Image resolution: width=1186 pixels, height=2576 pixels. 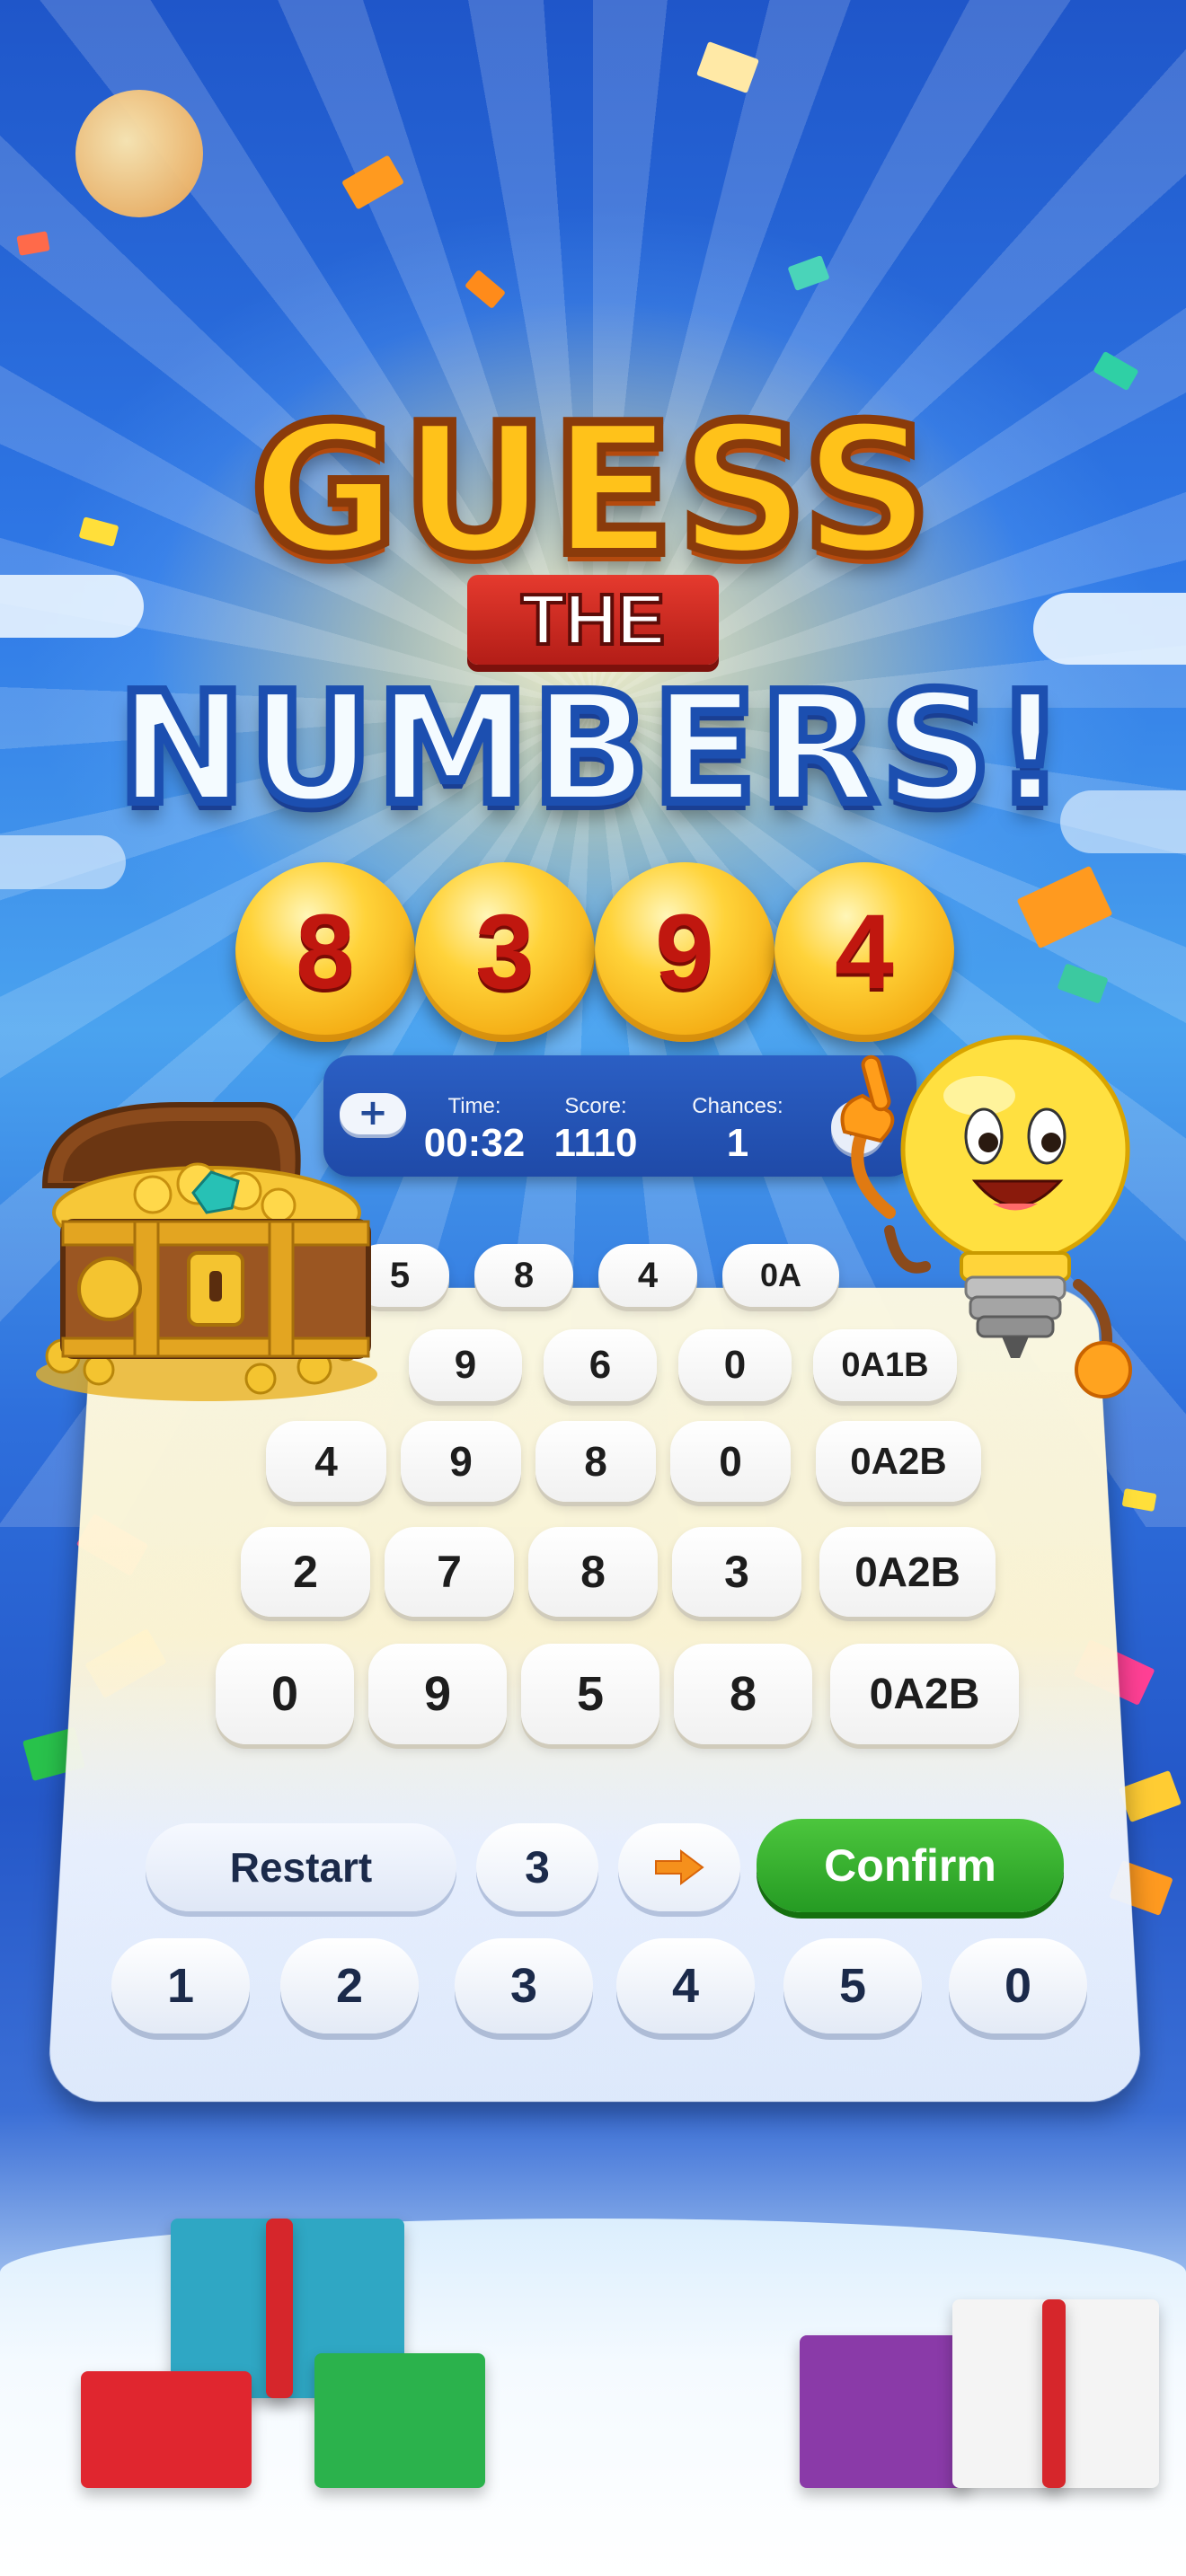 I want to click on time-label: Time:, so click(x=474, y=1106).